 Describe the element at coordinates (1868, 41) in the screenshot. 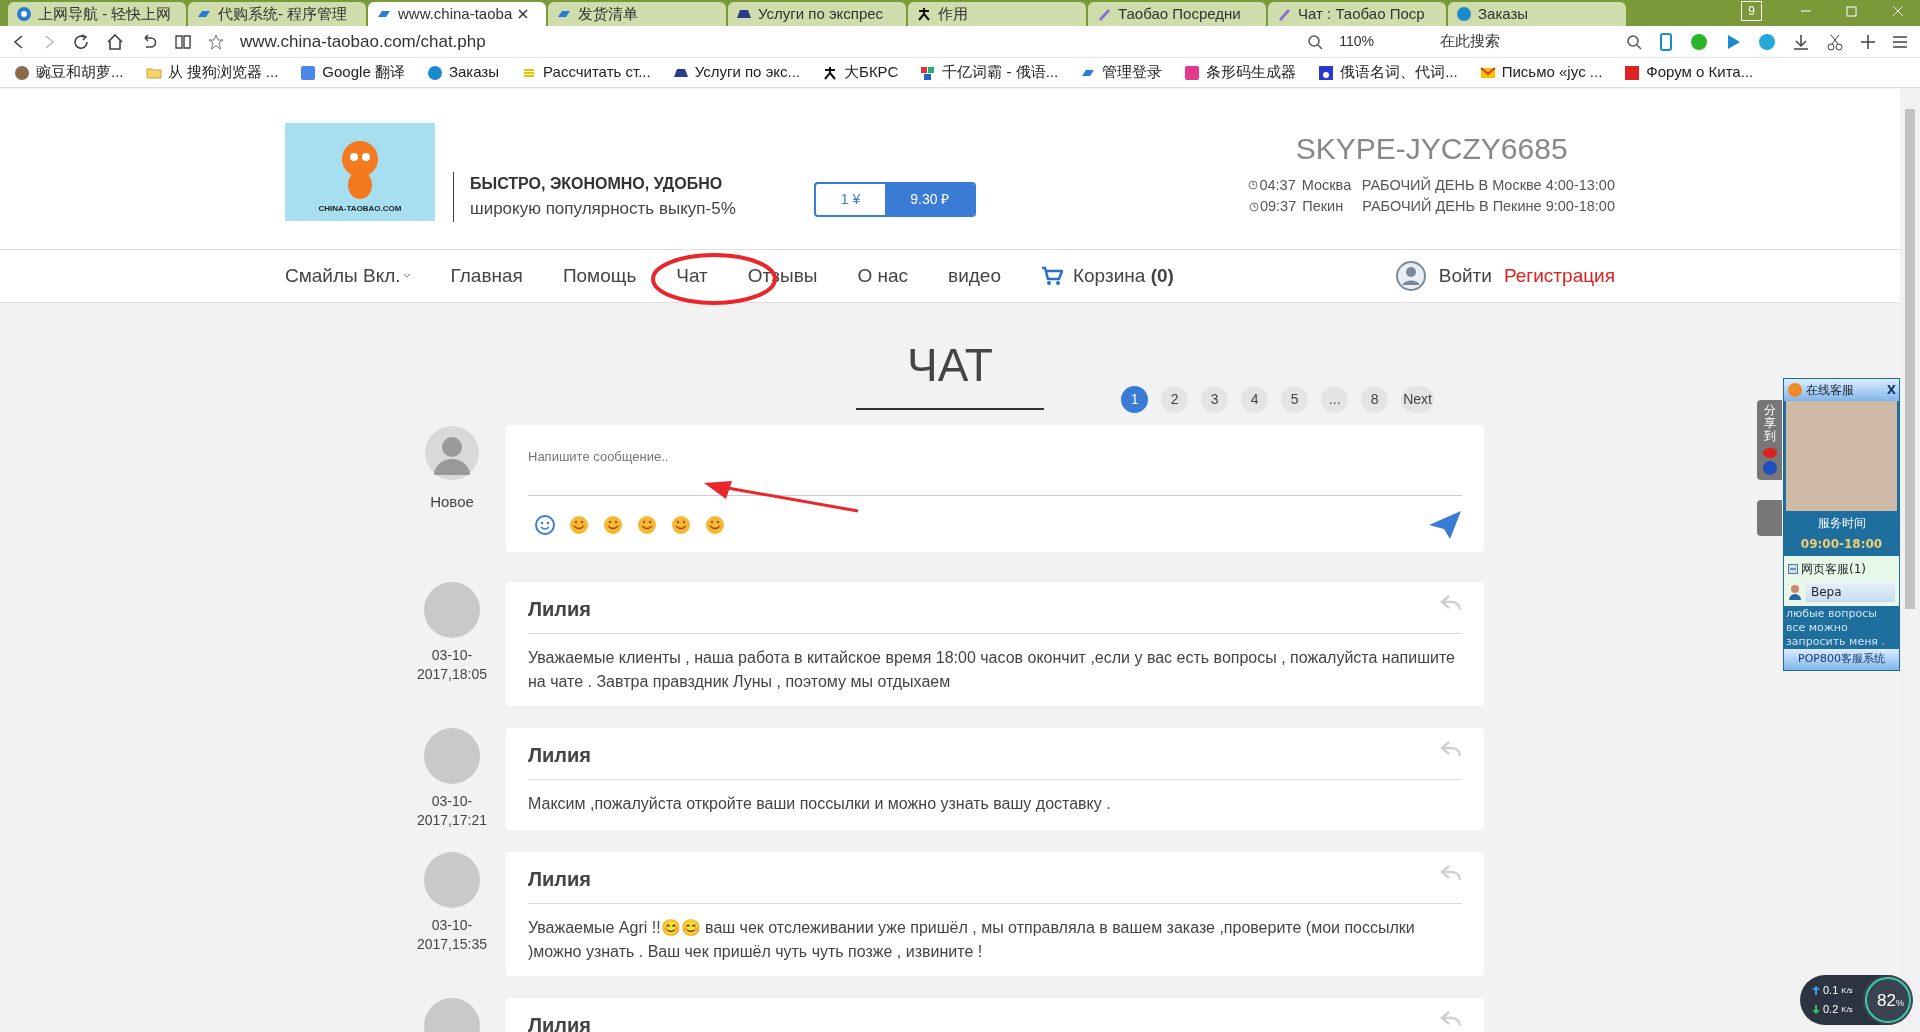

I see `plus-icon` at that location.